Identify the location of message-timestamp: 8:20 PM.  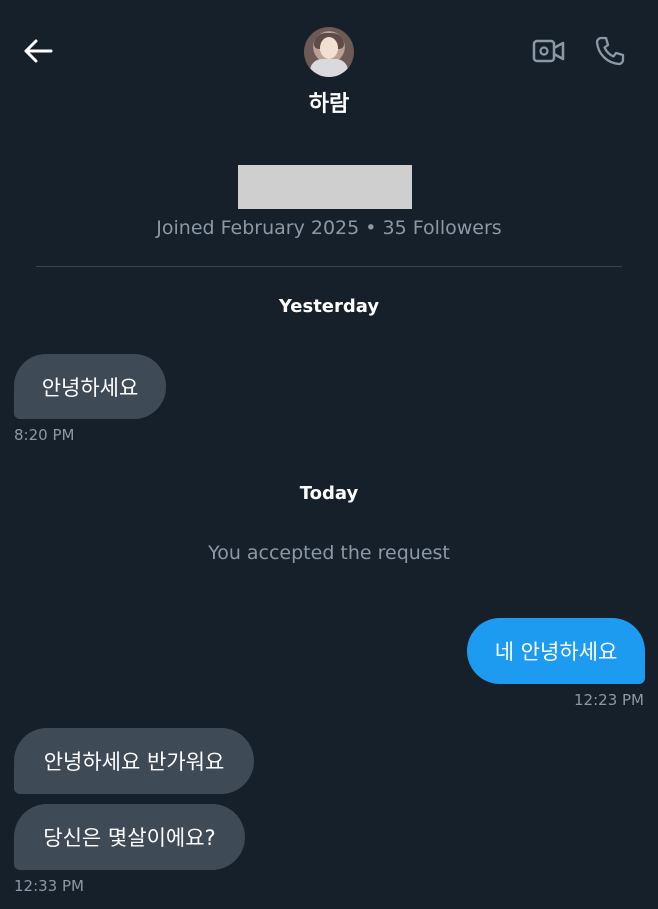
(44, 435).